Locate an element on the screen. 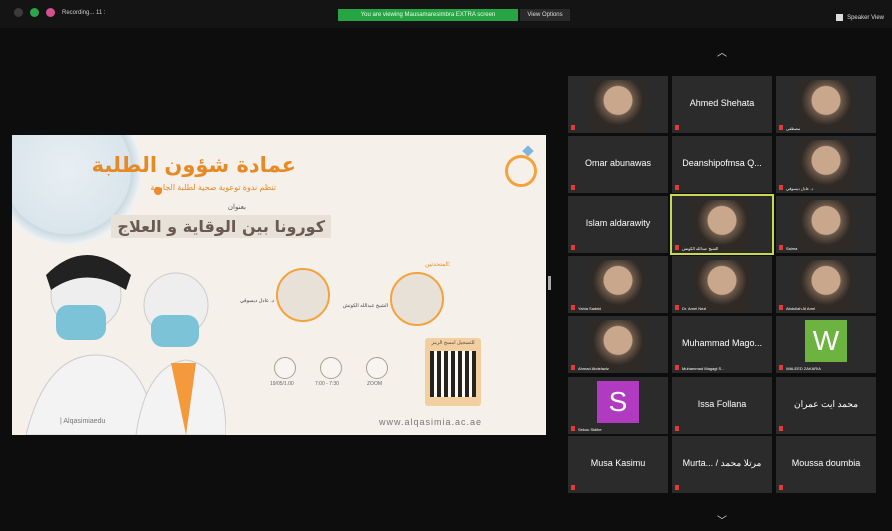 The height and width of the screenshot is (531, 892). participant-tile: الشيخ عبدالله الكوتش is located at coordinates (722, 224).